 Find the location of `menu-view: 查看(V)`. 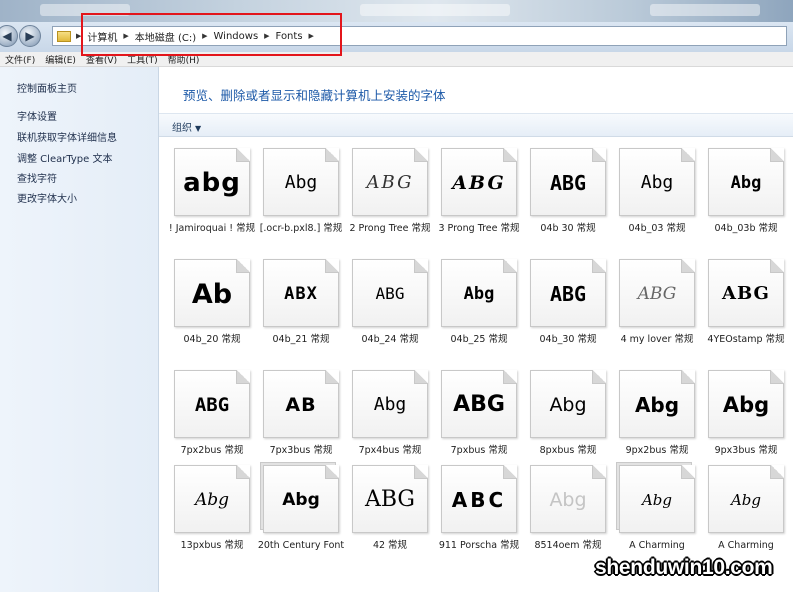

menu-view: 查看(V) is located at coordinates (101, 59).